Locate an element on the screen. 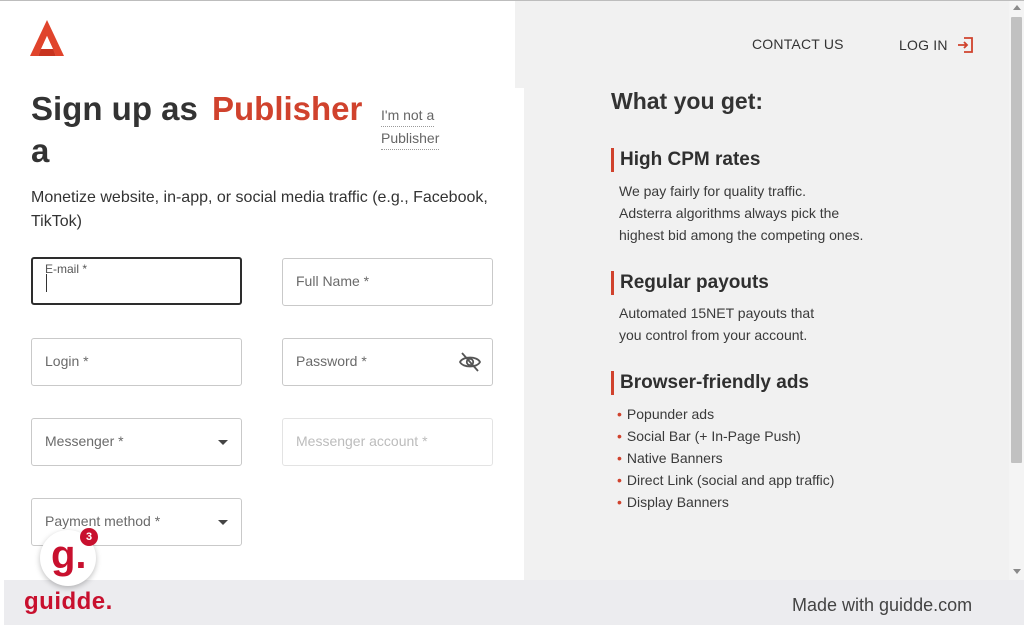 The width and height of the screenshot is (1024, 625). list-item: Popunder ads is located at coordinates (725, 414).